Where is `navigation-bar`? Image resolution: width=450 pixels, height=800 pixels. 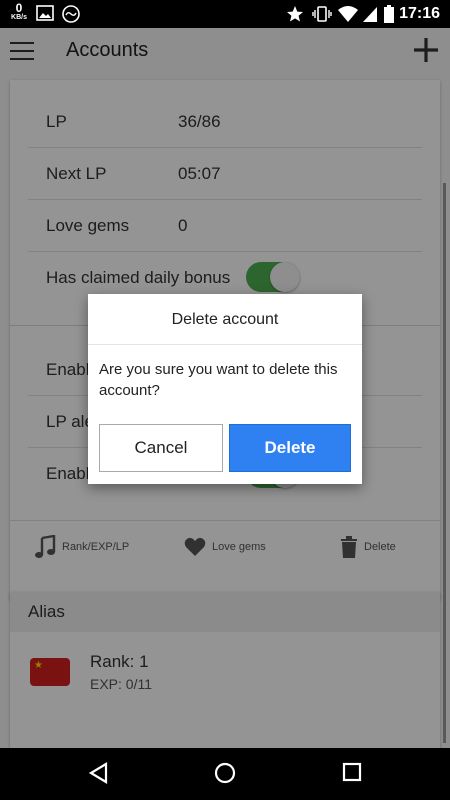 navigation-bar is located at coordinates (225, 774).